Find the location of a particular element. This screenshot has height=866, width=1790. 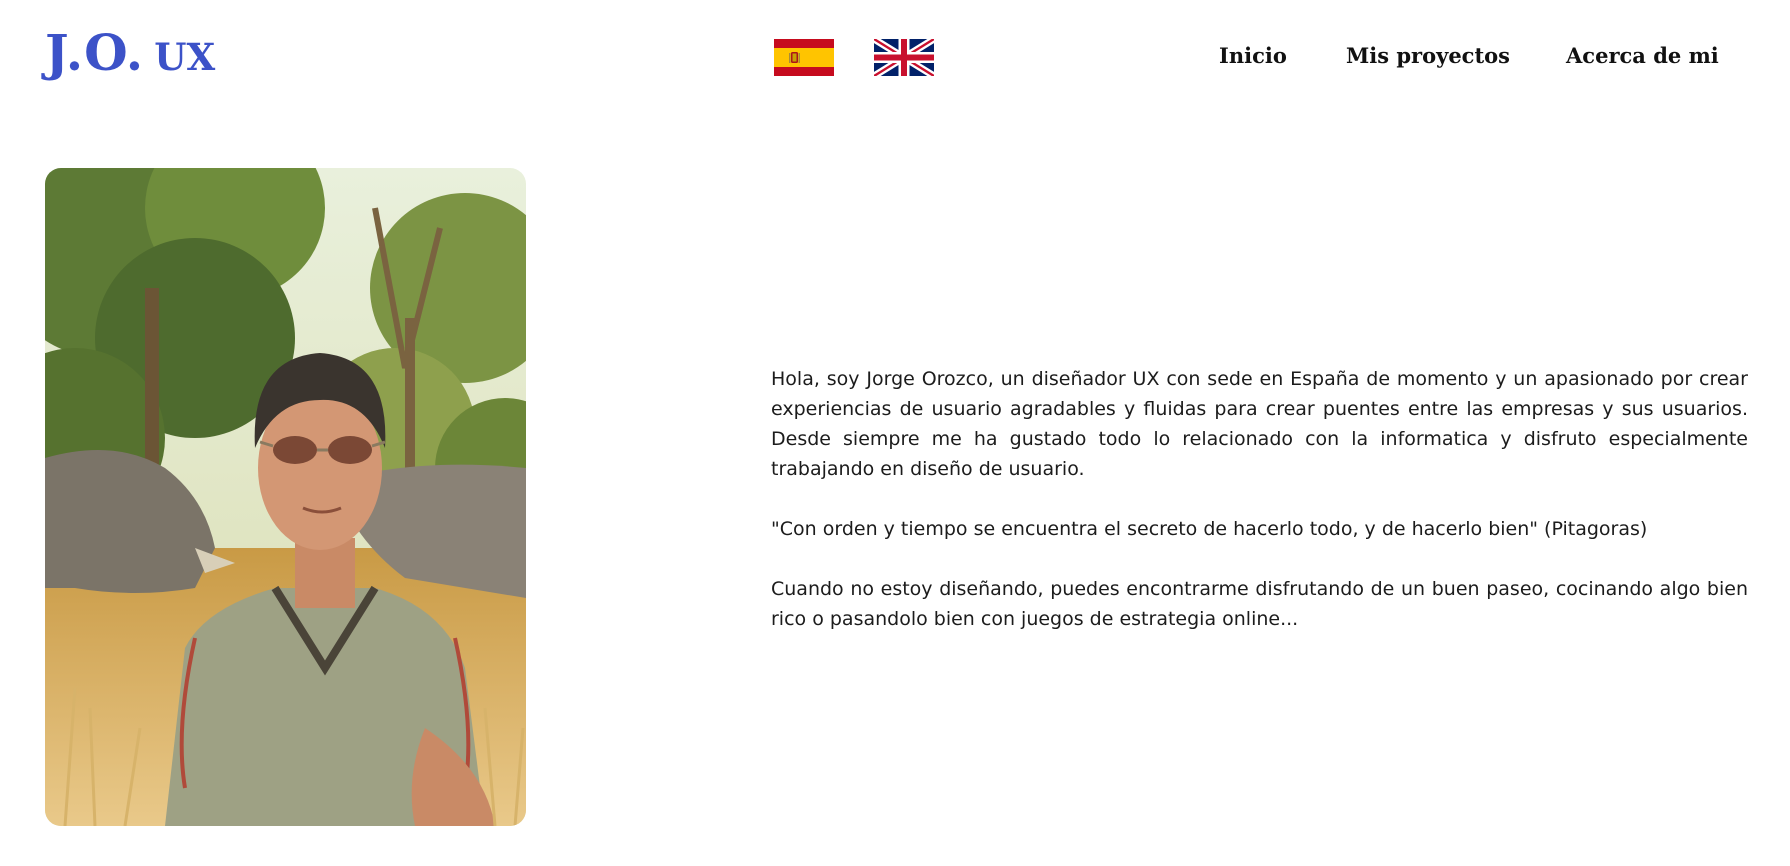

spain-flag-icon is located at coordinates (804, 57).